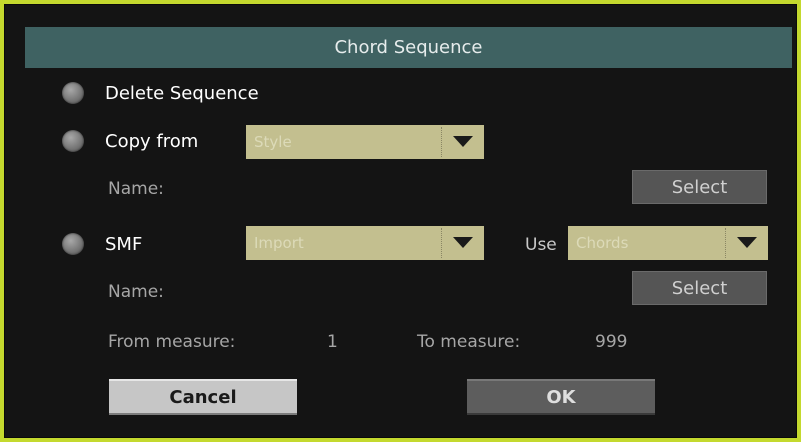 This screenshot has width=801, height=442. What do you see at coordinates (136, 292) in the screenshot?
I see `smf-name-label: Name:` at bounding box center [136, 292].